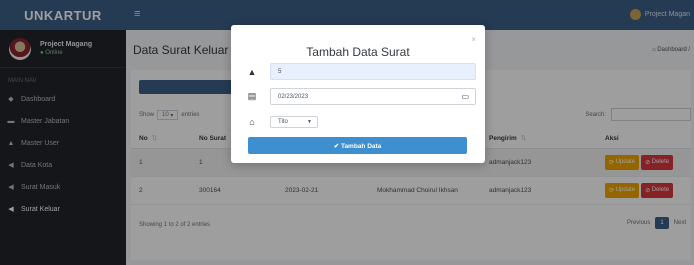  I want to click on form-row-date: ▤ 02/23/2023 ▭, so click(360, 96).